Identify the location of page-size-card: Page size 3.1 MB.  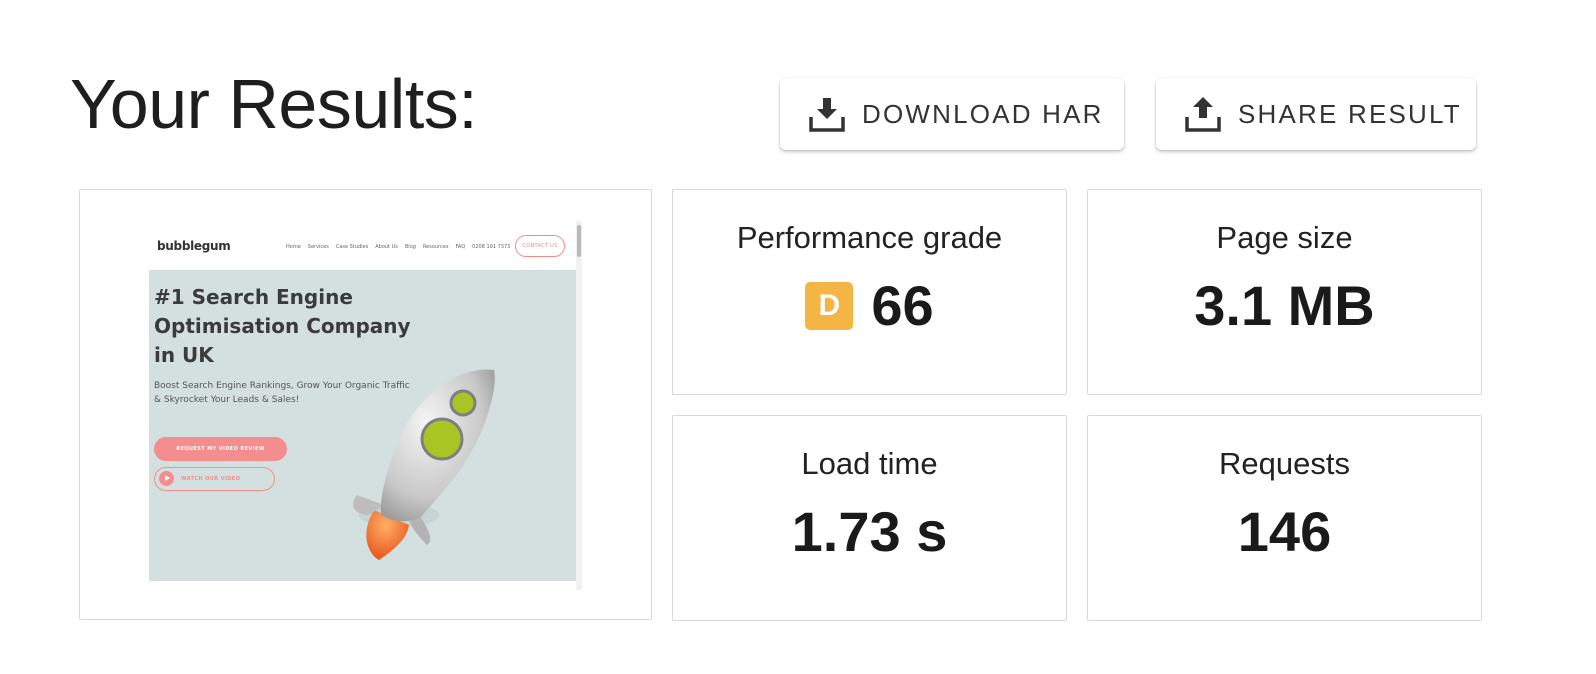
(1284, 292).